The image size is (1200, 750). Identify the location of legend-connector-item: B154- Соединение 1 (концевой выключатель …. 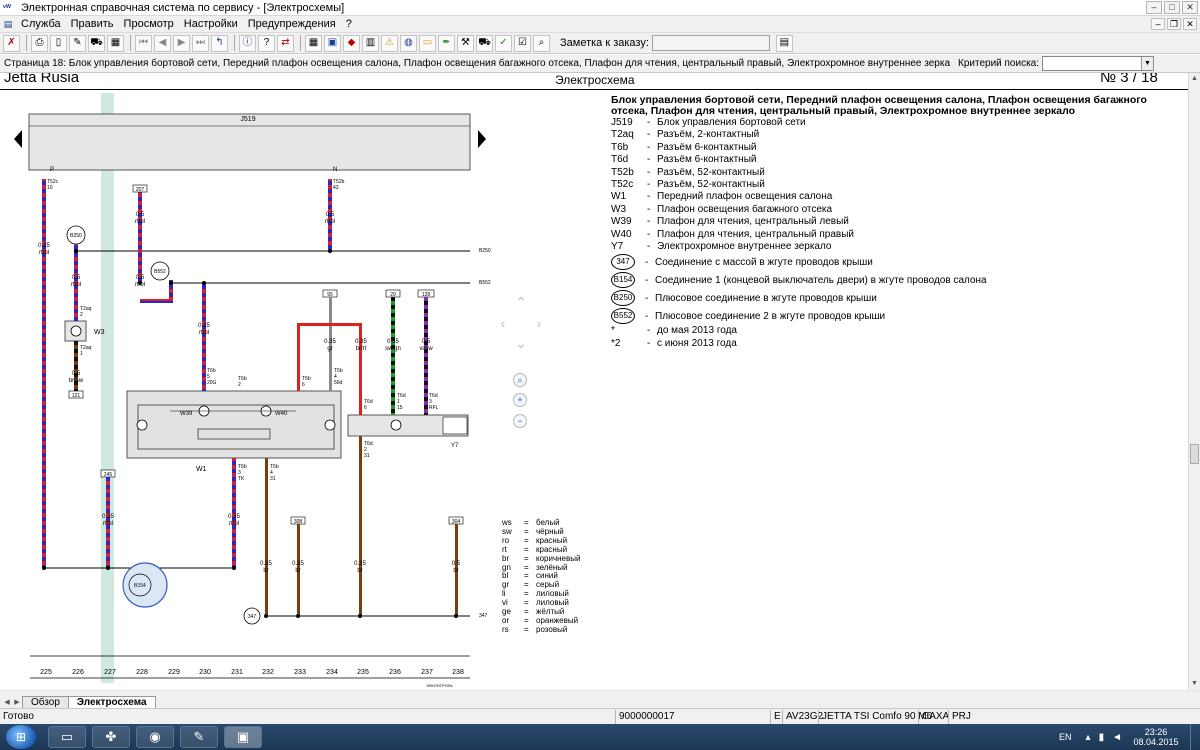
(898, 280).